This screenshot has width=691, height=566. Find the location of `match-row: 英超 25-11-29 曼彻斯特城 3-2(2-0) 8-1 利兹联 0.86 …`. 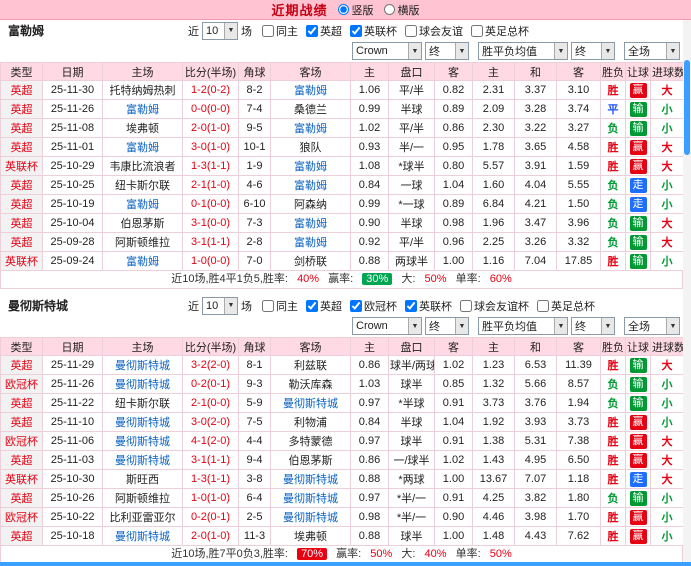

match-row: 英超 25-11-29 曼彻斯特城 3-2(2-0) 8-1 利兹联 0.86 … is located at coordinates (342, 365).